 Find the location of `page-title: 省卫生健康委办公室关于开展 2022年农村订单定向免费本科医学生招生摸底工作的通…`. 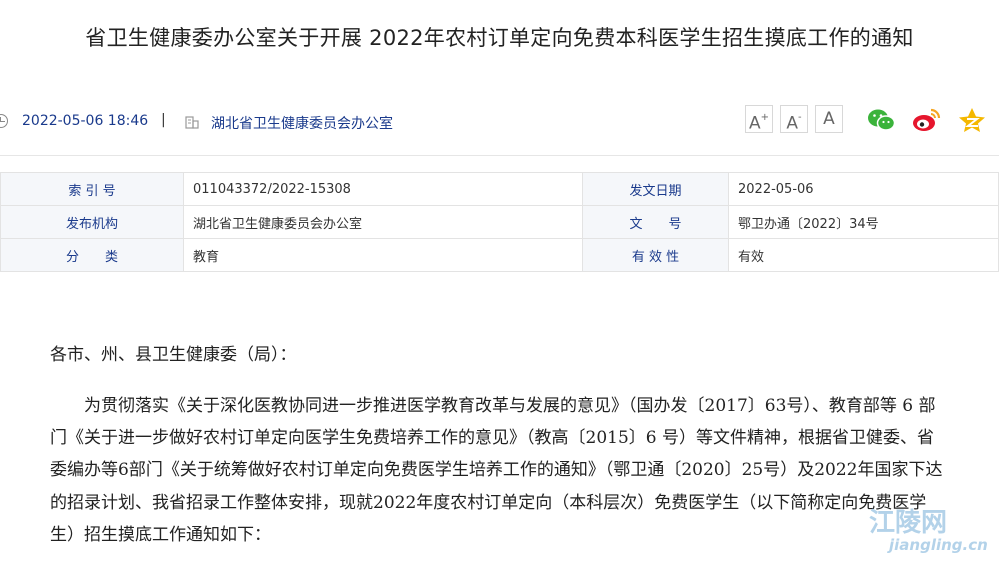

page-title: 省卫生健康委办公室关于开展 2022年农村订单定向免费本科医学生招生摸底工作的通… is located at coordinates (499, 38).